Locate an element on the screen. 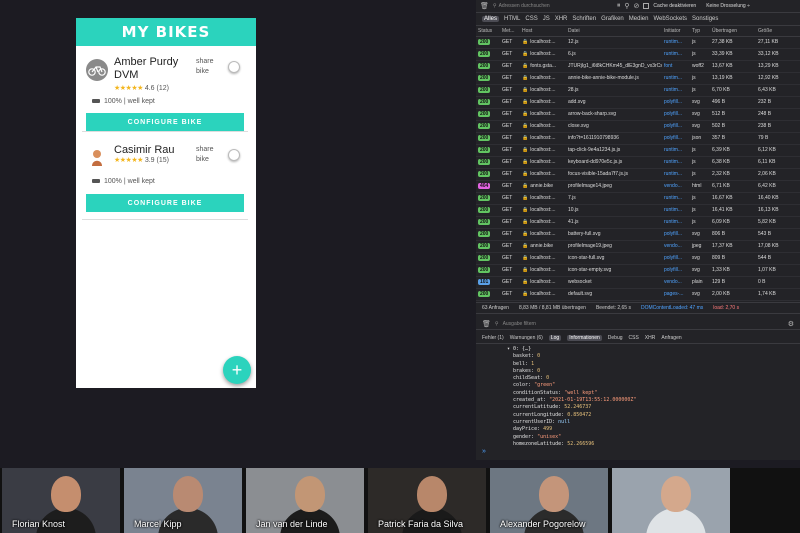  console-tab: Log is located at coordinates (555, 337).